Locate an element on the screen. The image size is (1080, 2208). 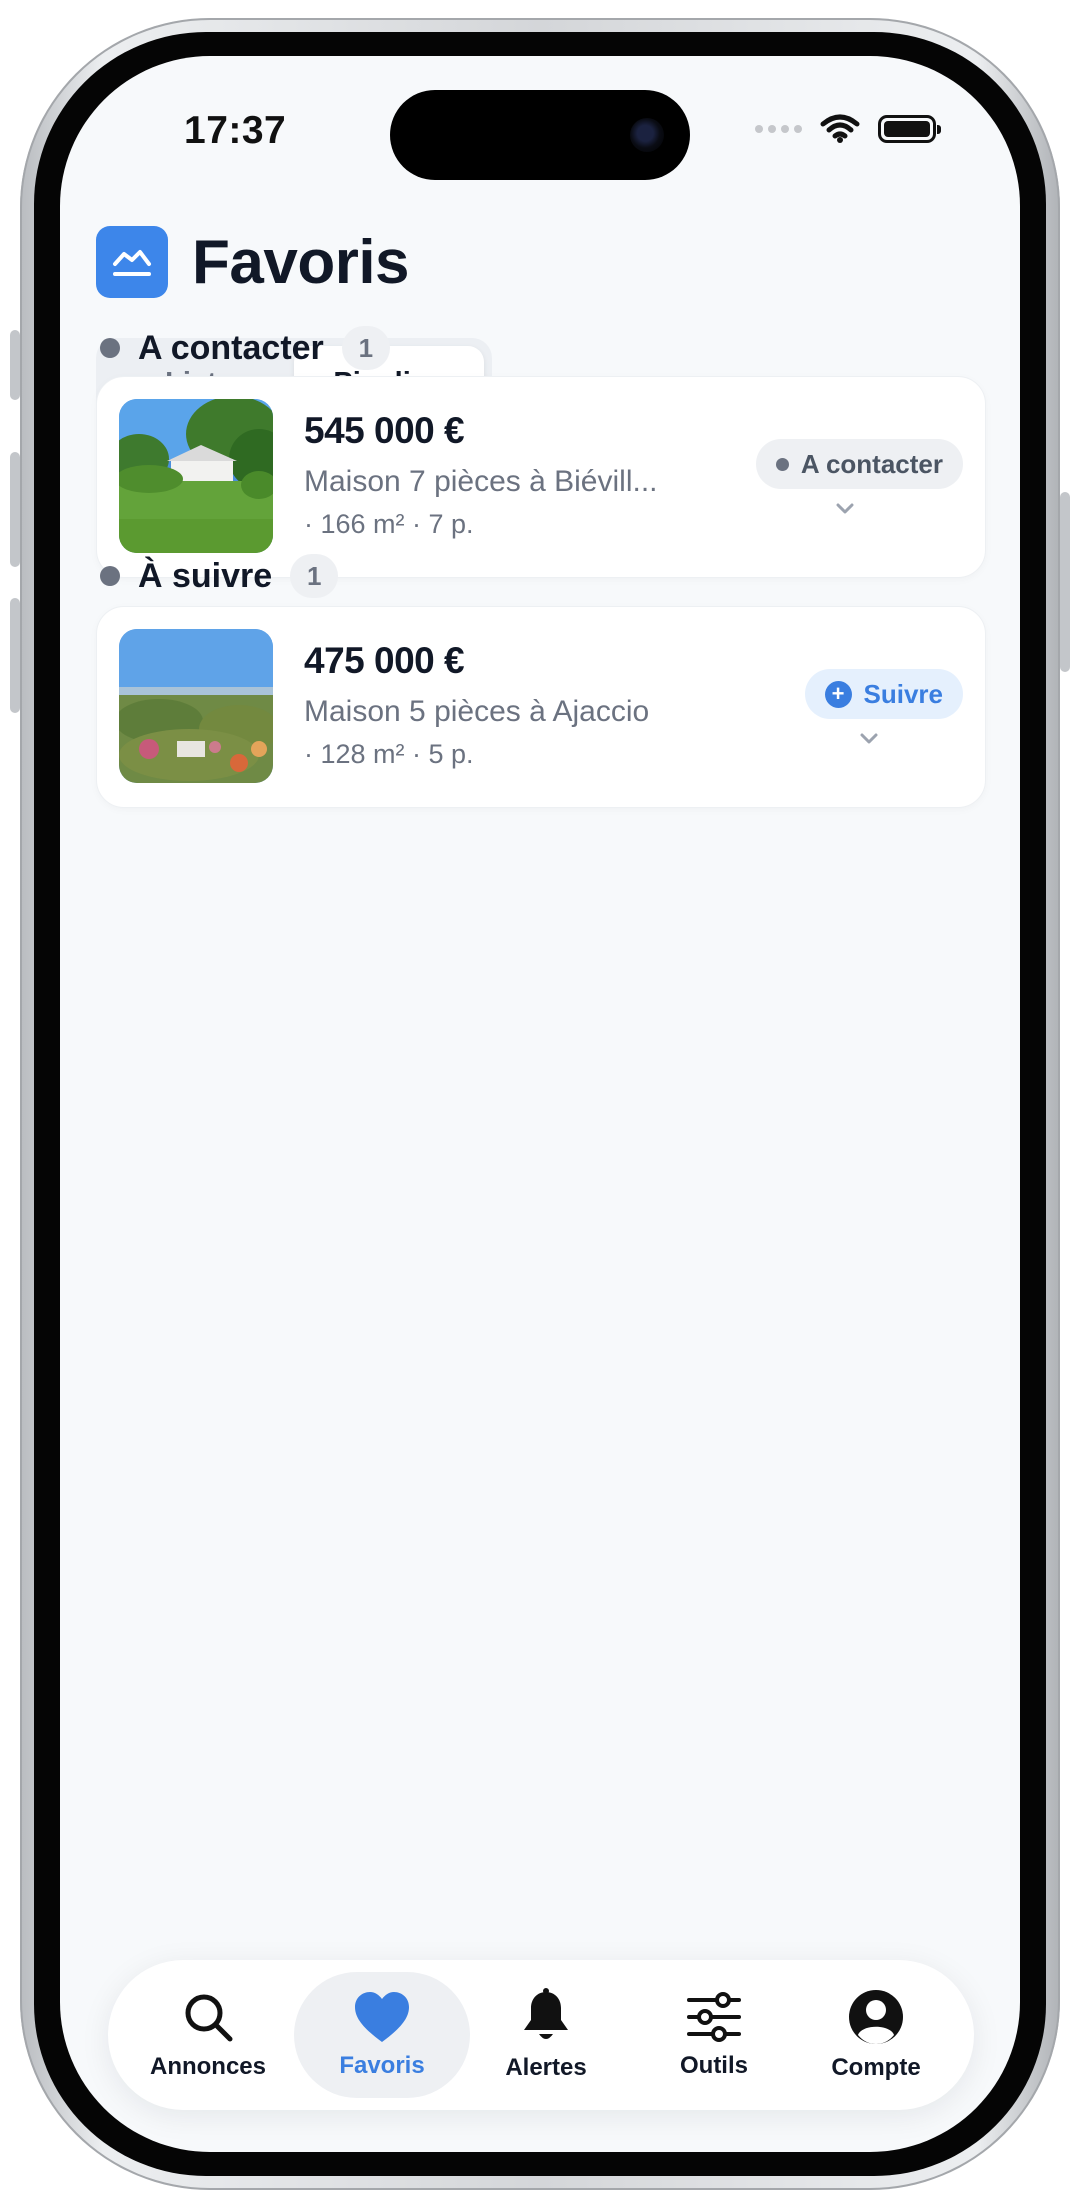
listing-meta: · 166 m² · 7 p. is located at coordinates (389, 524).